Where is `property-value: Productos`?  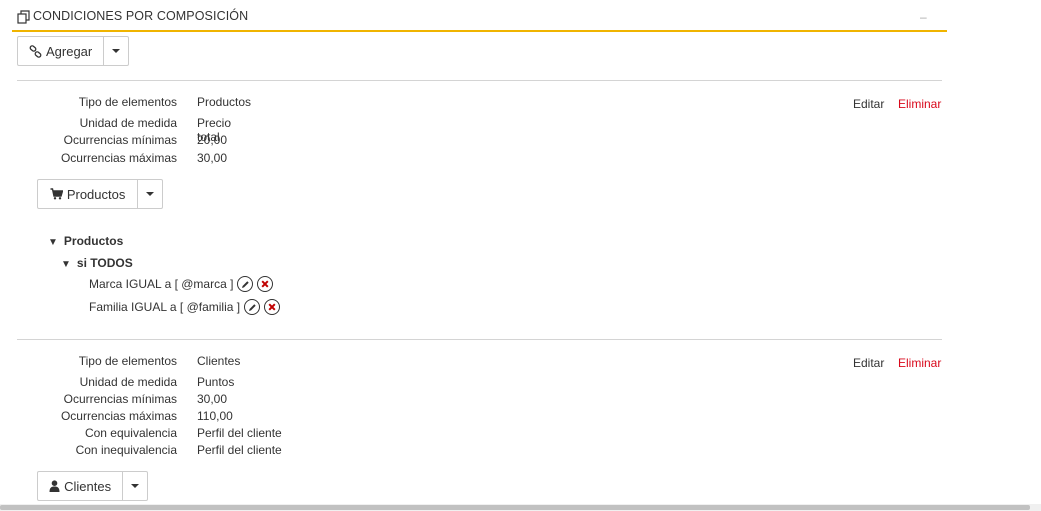
property-value: Productos is located at coordinates (224, 102).